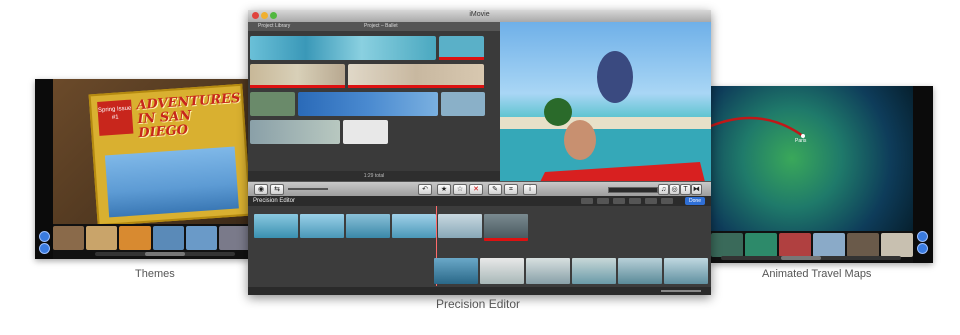  What do you see at coordinates (277, 189) in the screenshot?
I see `swap-icon: ⇆` at bounding box center [277, 189].